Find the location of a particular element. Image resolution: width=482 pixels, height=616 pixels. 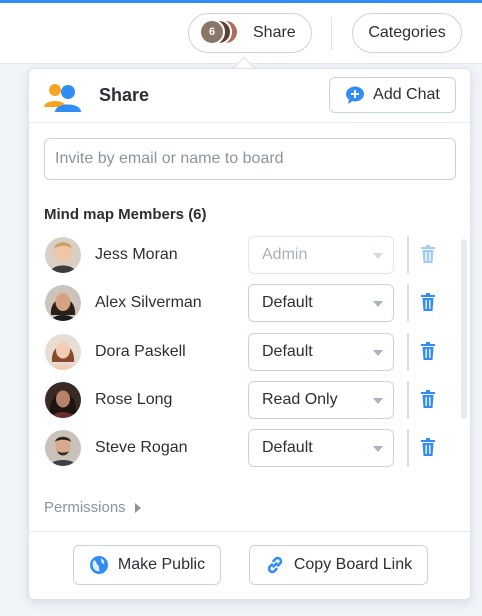

permissions-toggle: Permissions is located at coordinates (92, 507).